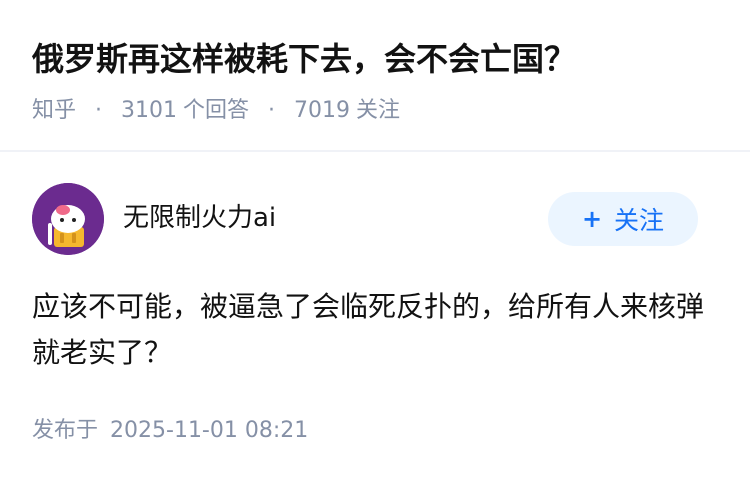 This screenshot has width=750, height=482. I want to click on answer-content: 应该不可能，被逼急了会临死反扑的，给所有人来核弹就老实了？, so click(368, 329).